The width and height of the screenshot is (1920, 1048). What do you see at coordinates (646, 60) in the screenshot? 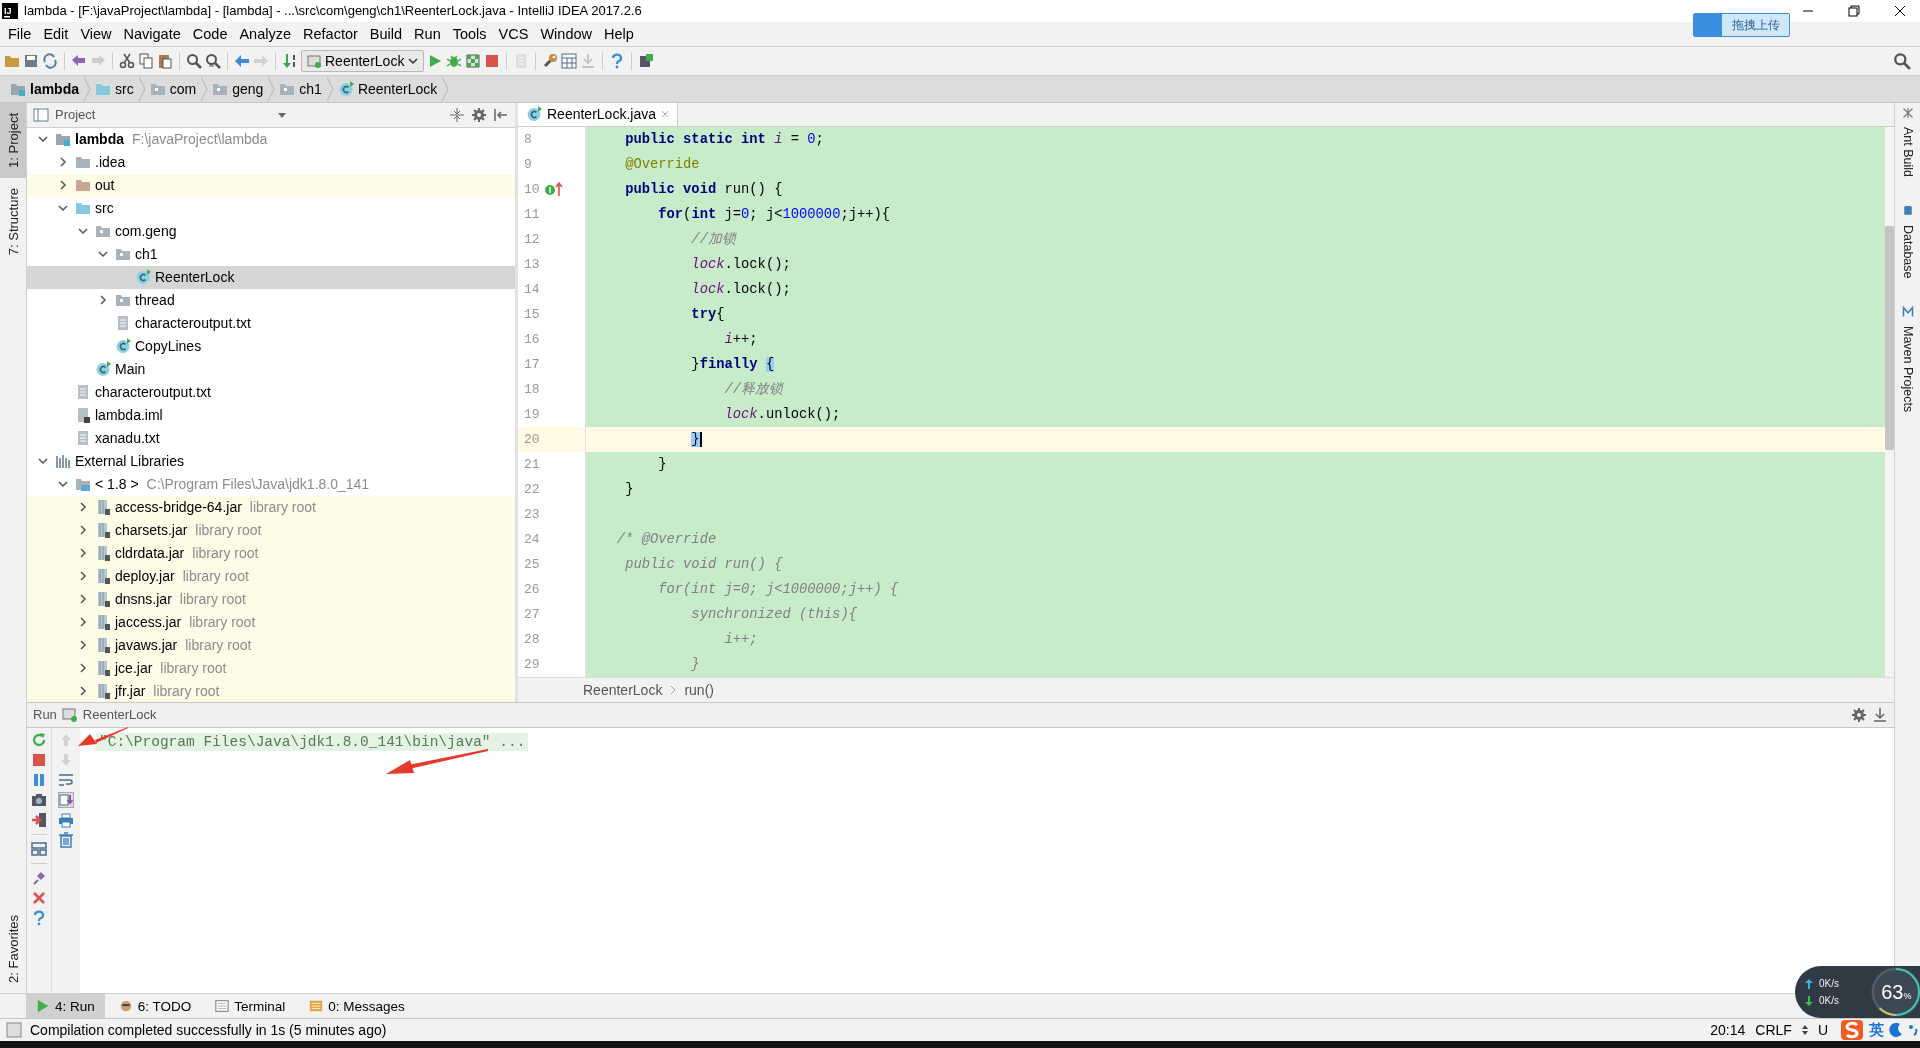
I see `sdk-manager-icon` at bounding box center [646, 60].